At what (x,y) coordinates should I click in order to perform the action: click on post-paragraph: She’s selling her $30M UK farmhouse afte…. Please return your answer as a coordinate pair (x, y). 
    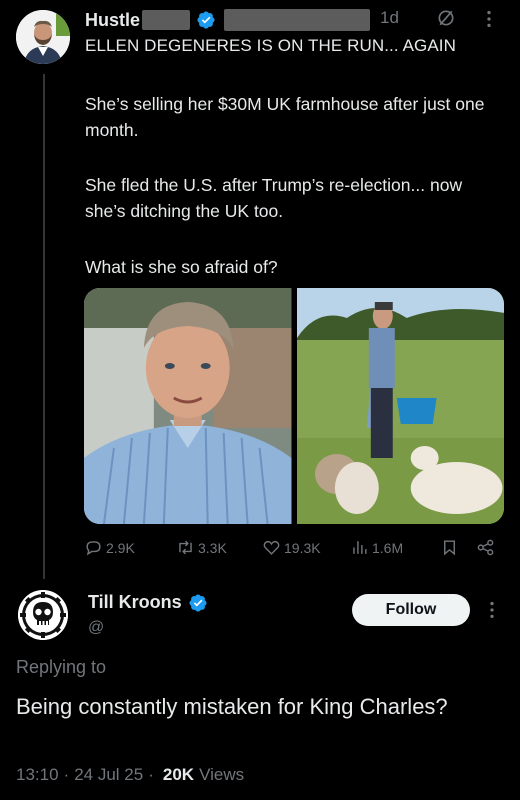
    Looking at the image, I should click on (285, 117).